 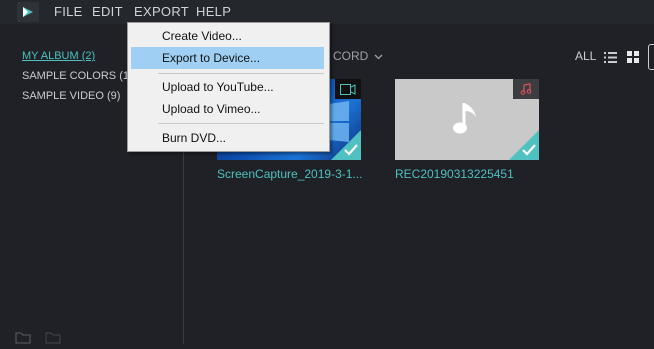 What do you see at coordinates (28, 12) in the screenshot?
I see `app-logo-icon` at bounding box center [28, 12].